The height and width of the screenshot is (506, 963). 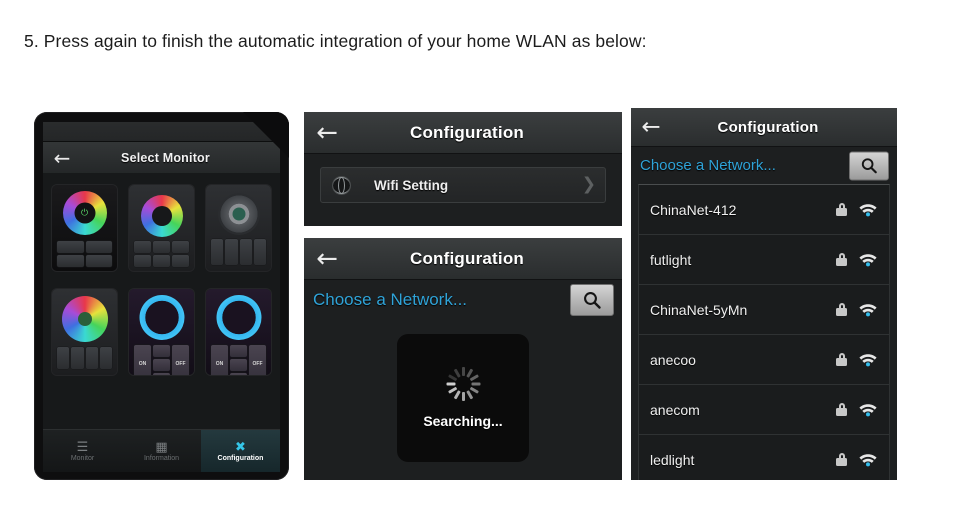 I want to click on device-tile-1: ⏻, so click(x=84, y=228).